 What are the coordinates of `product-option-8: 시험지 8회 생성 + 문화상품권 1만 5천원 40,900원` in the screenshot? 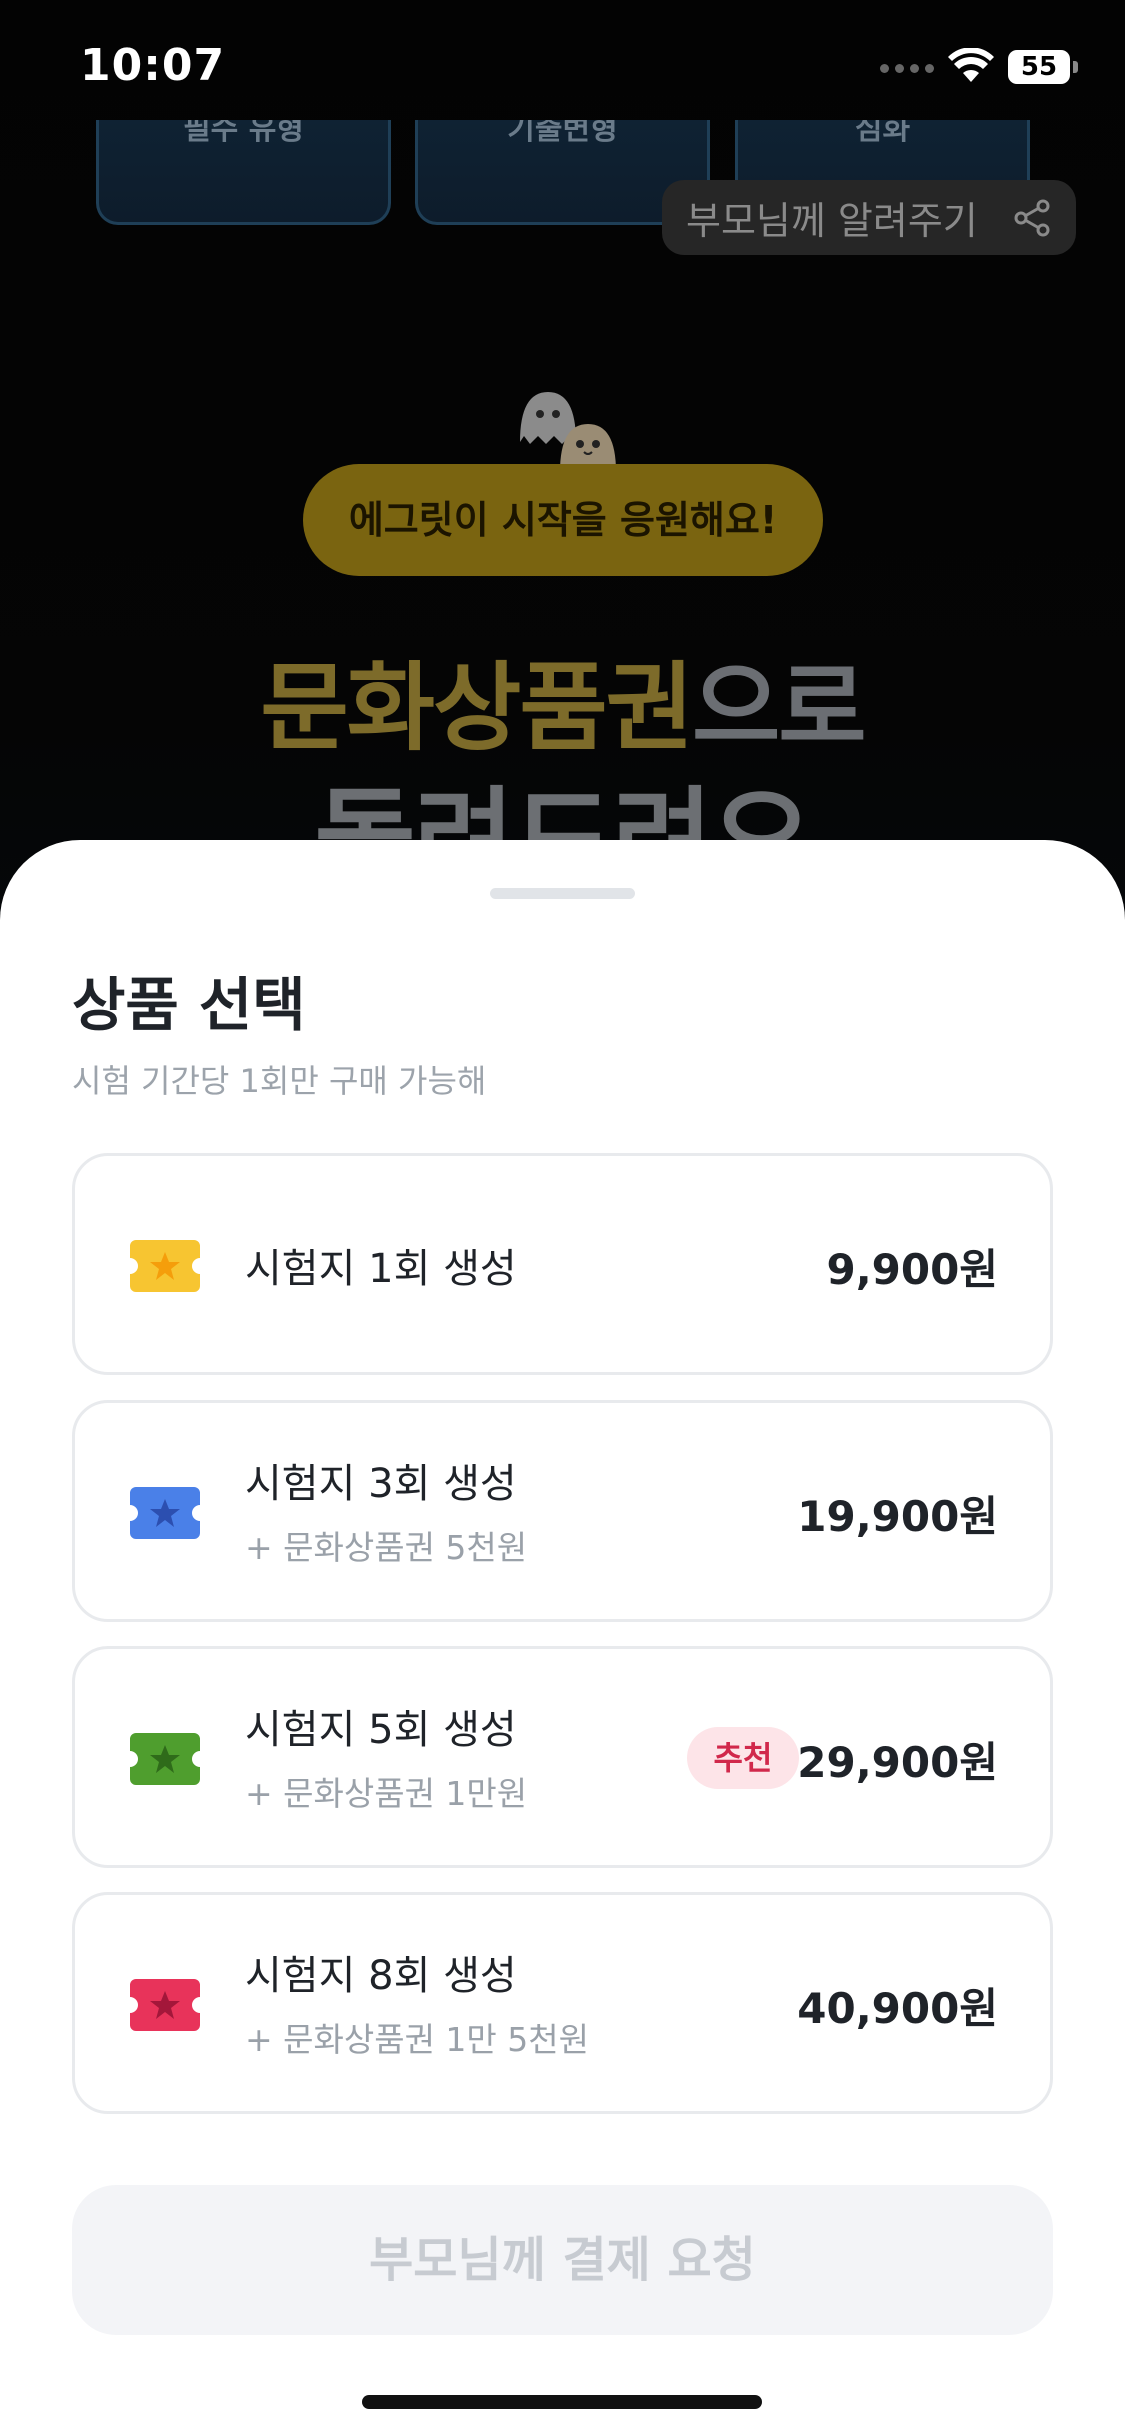 It's located at (562, 2003).